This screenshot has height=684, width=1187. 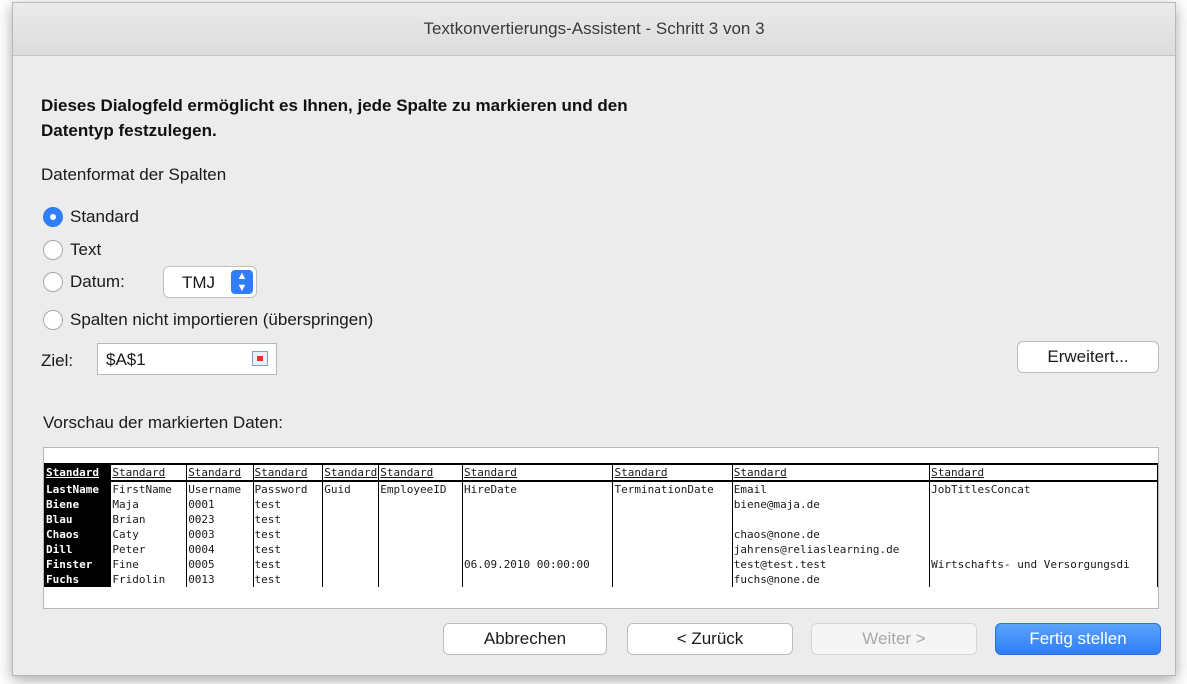 What do you see at coordinates (149, 579) in the screenshot?
I see `preview-cell: Fridolin` at bounding box center [149, 579].